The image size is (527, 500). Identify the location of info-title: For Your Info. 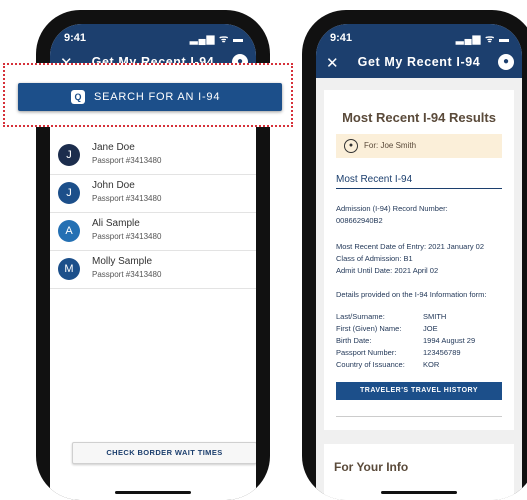
(371, 467).